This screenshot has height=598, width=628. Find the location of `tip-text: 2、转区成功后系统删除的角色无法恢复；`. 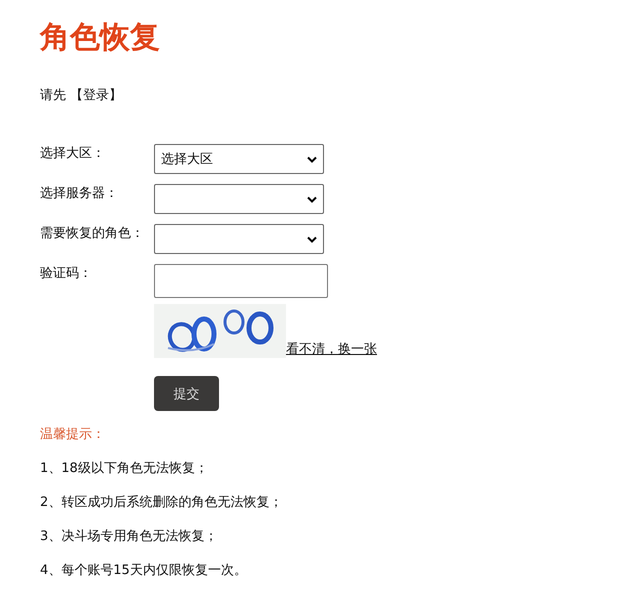

tip-text: 2、转区成功后系统删除的角色无法恢复； is located at coordinates (162, 503).